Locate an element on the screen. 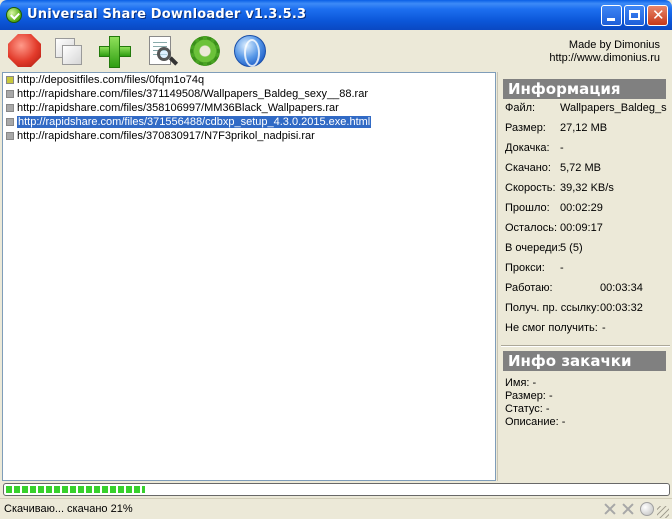 The height and width of the screenshot is (519, 672). info-row: Докачка: - is located at coordinates (534, 148).